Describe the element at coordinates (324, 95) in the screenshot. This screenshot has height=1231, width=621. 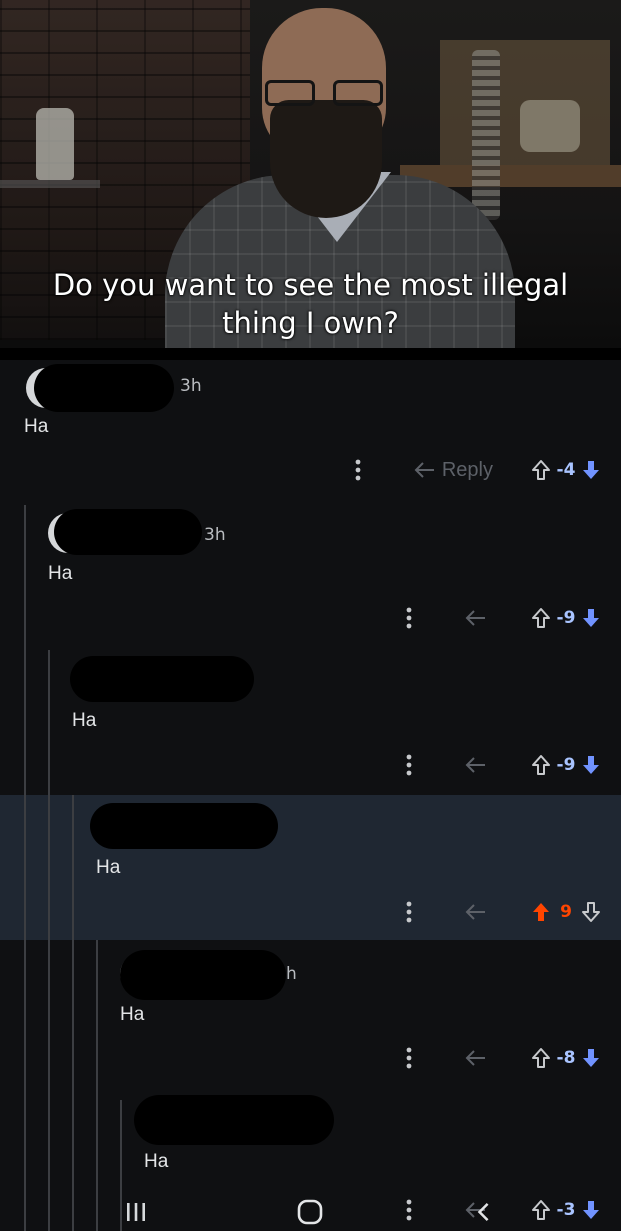
I see `person-glasses` at that location.